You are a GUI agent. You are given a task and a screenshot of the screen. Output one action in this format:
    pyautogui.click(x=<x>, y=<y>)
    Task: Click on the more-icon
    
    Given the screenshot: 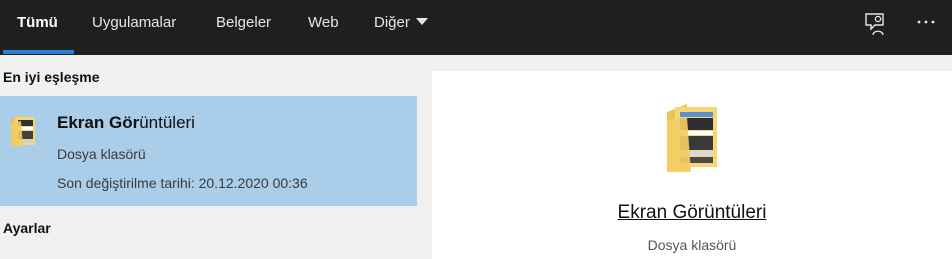 What is the action you would take?
    pyautogui.click(x=927, y=23)
    